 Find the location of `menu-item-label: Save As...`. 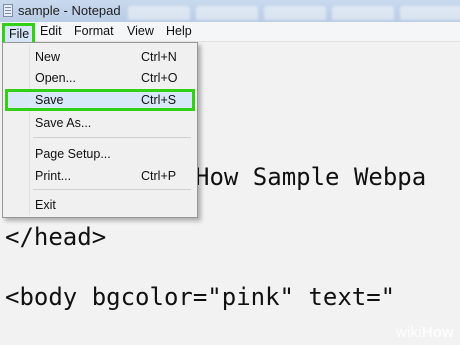

menu-item-label: Save As... is located at coordinates (63, 123).